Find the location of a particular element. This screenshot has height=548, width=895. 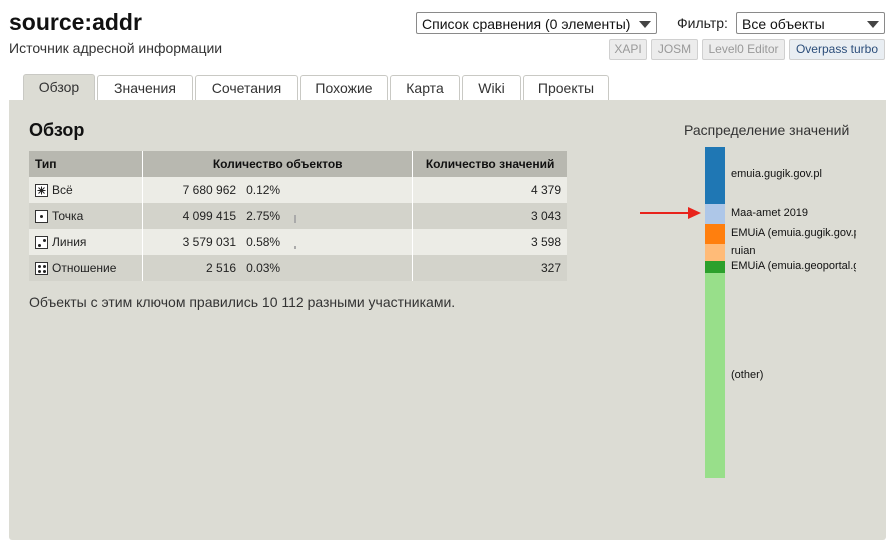

filter-label: Фильтр: is located at coordinates (702, 23).